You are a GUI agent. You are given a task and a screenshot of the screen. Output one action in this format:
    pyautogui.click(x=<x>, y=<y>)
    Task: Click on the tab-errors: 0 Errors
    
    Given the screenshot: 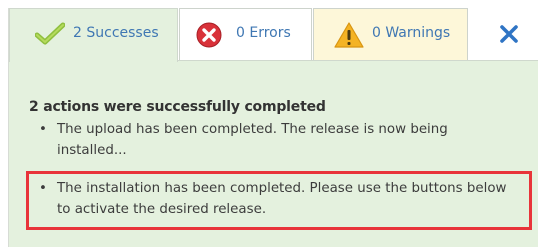 What is the action you would take?
    pyautogui.click(x=245, y=34)
    